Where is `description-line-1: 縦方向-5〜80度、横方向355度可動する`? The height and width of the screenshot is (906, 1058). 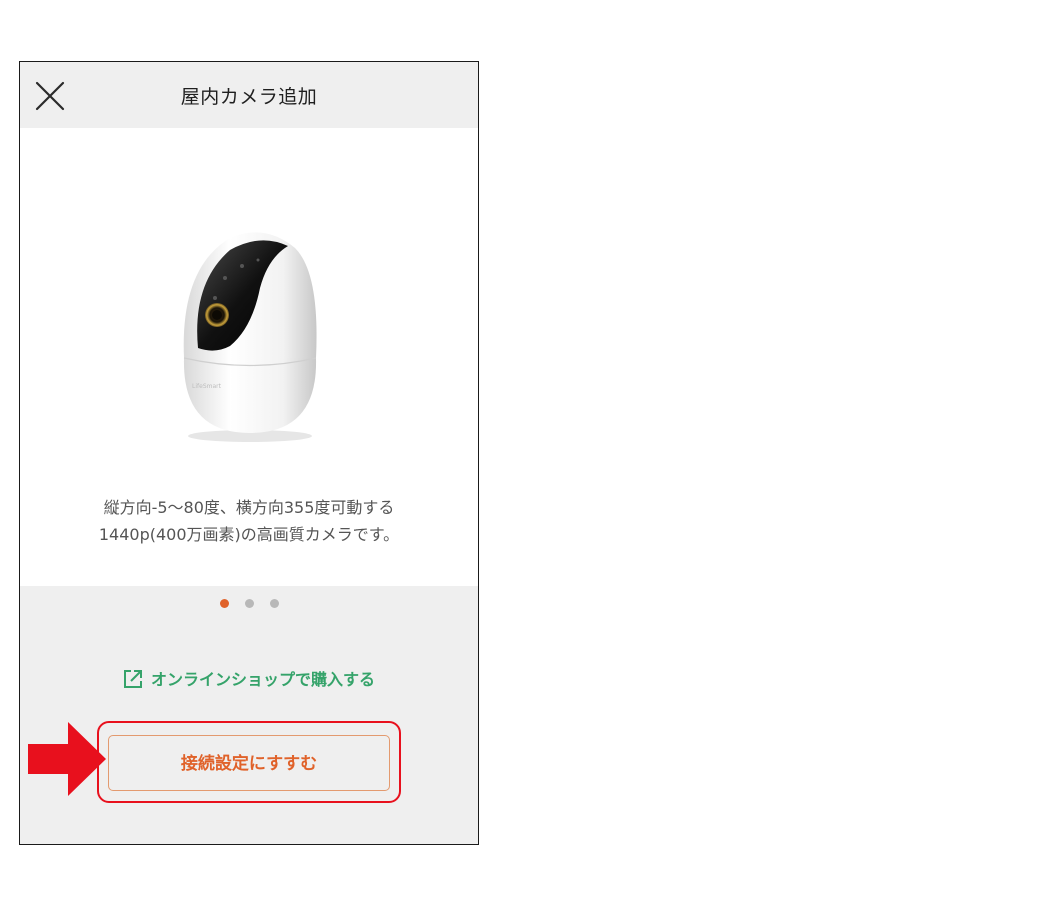
description-line-1: 縦方向-5〜80度、横方向355度可動する is located at coordinates (249, 507).